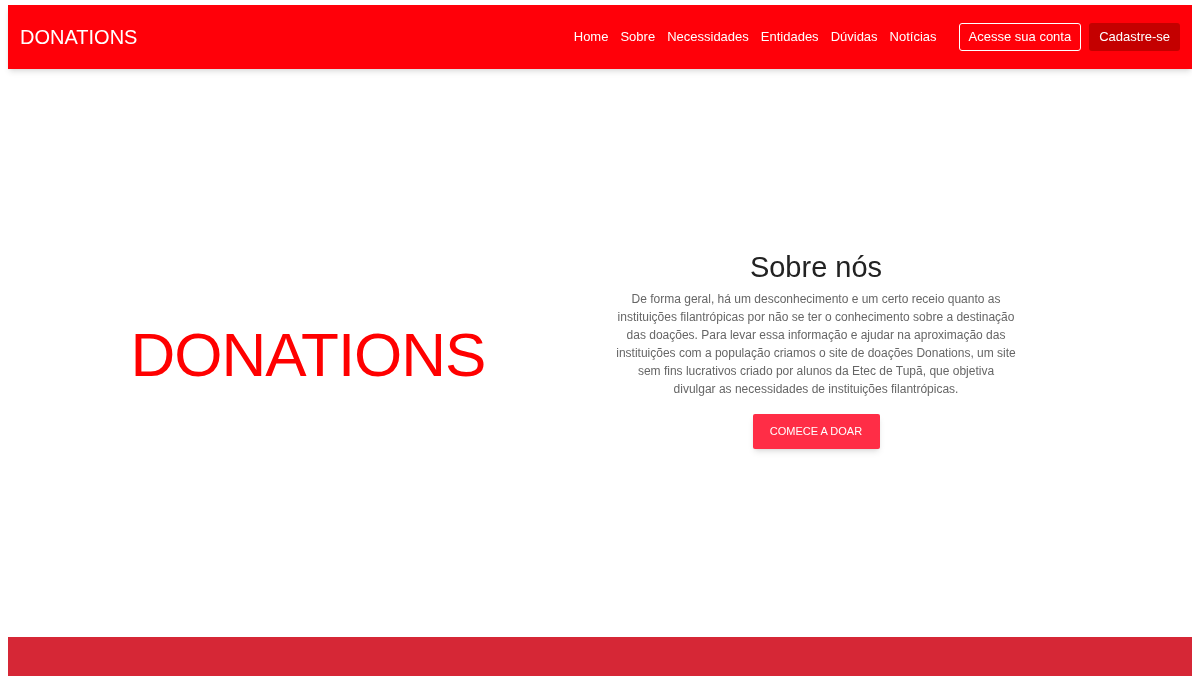 This screenshot has height=676, width=1192. What do you see at coordinates (789, 37) in the screenshot?
I see `nav-link: Entidades` at bounding box center [789, 37].